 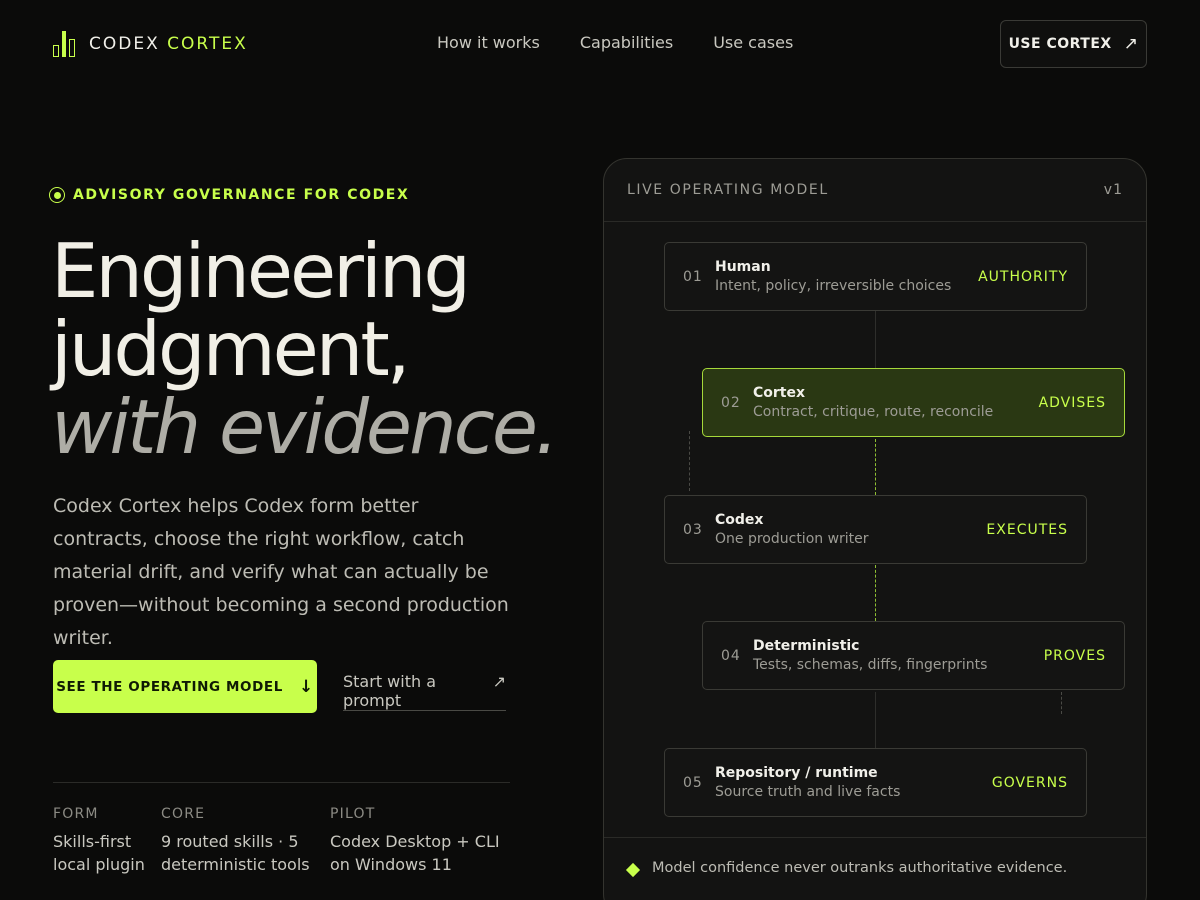 I want to click on eyebrow: ADVISORY GOVERNANCE FOR CODEX, so click(x=229, y=195).